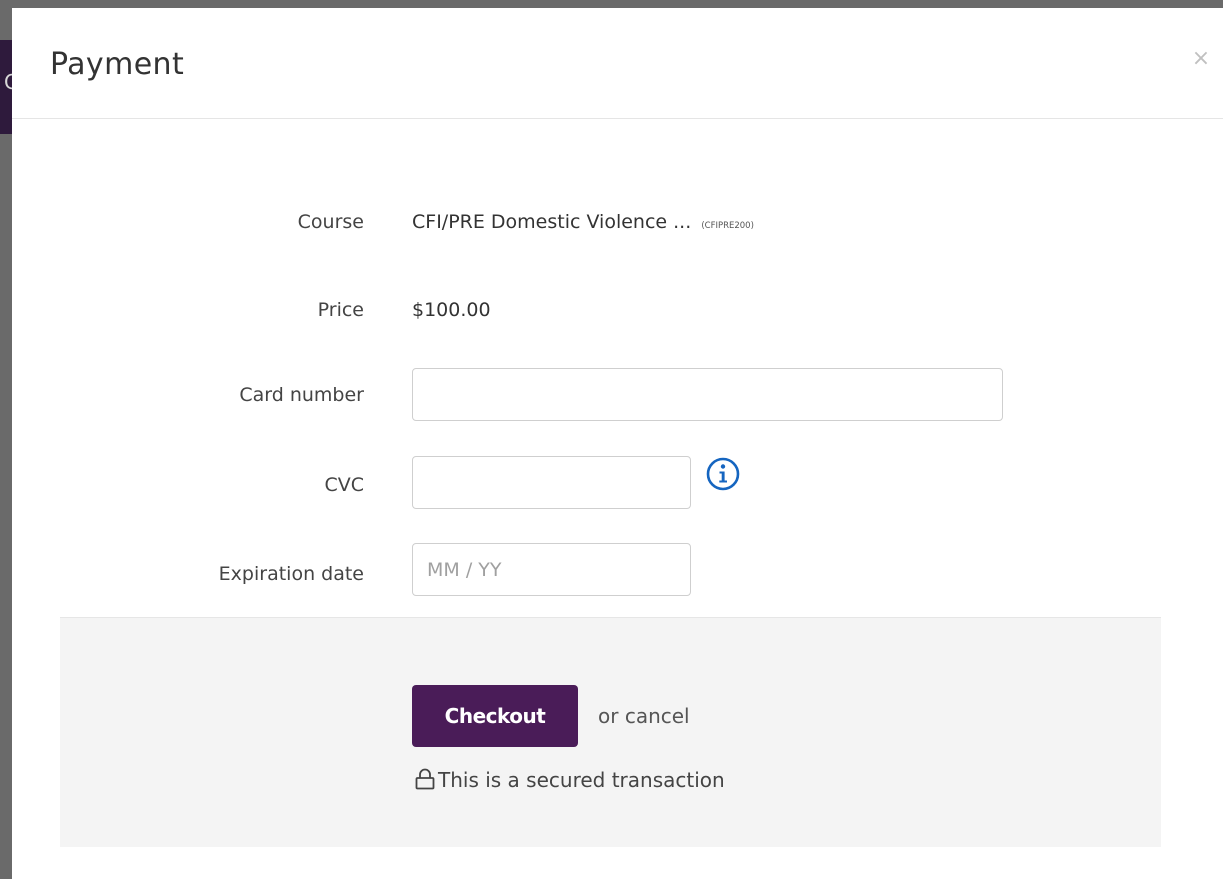 This screenshot has height=879, width=1223. Describe the element at coordinates (617, 63) in the screenshot. I see `modal-header: Payment ×` at that location.